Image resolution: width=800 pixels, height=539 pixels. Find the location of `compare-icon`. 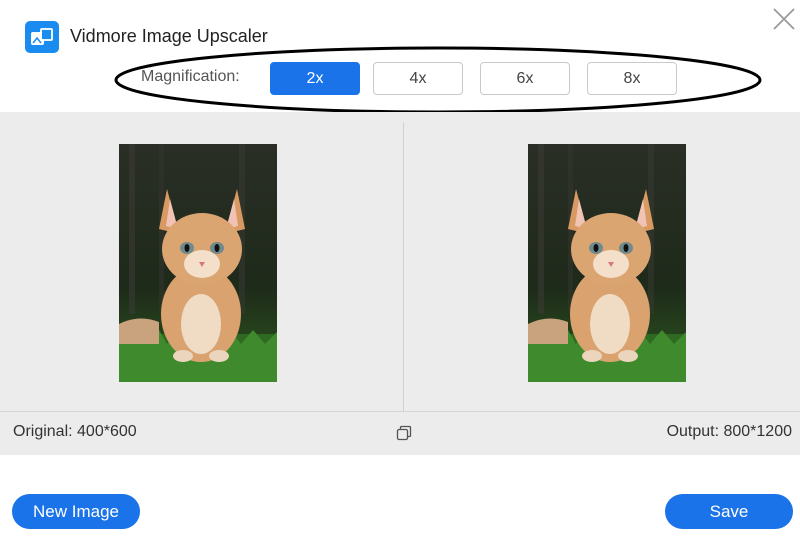

compare-icon is located at coordinates (404, 433).